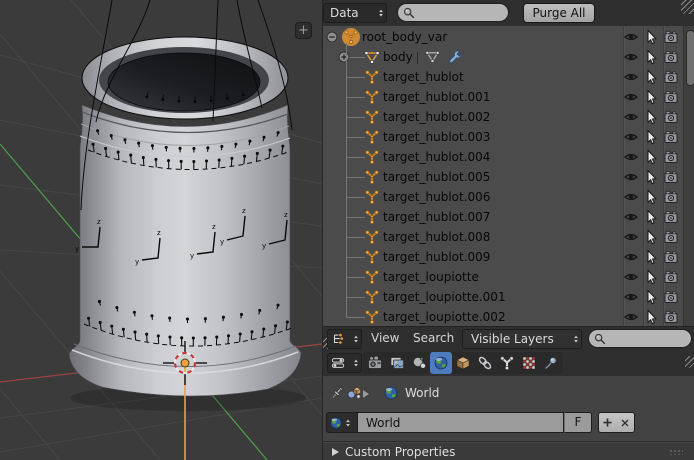 Image resolution: width=694 pixels, height=460 pixels. What do you see at coordinates (690, 58) in the screenshot?
I see `scrollbar-thumb` at bounding box center [690, 58].